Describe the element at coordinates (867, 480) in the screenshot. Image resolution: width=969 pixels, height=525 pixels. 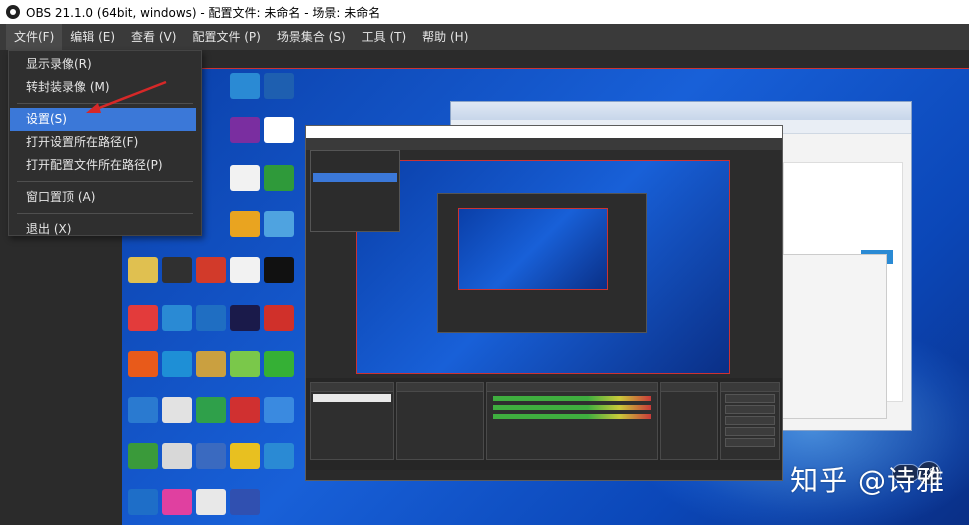
I see `watermark: 知乎 @诗雅` at that location.